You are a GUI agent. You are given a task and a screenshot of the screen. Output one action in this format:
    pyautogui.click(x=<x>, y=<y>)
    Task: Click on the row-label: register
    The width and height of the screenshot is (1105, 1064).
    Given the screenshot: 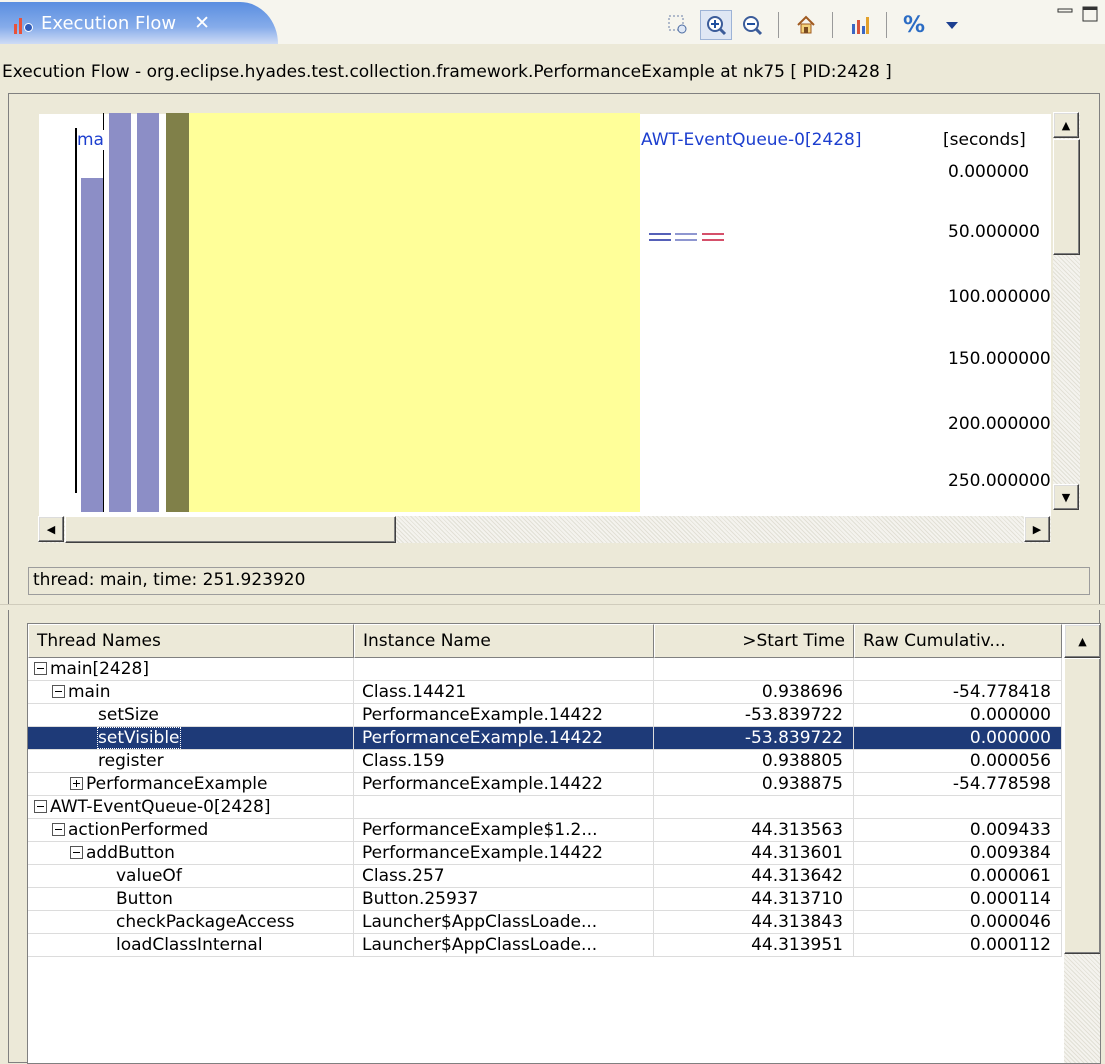 What is the action you would take?
    pyautogui.click(x=131, y=761)
    